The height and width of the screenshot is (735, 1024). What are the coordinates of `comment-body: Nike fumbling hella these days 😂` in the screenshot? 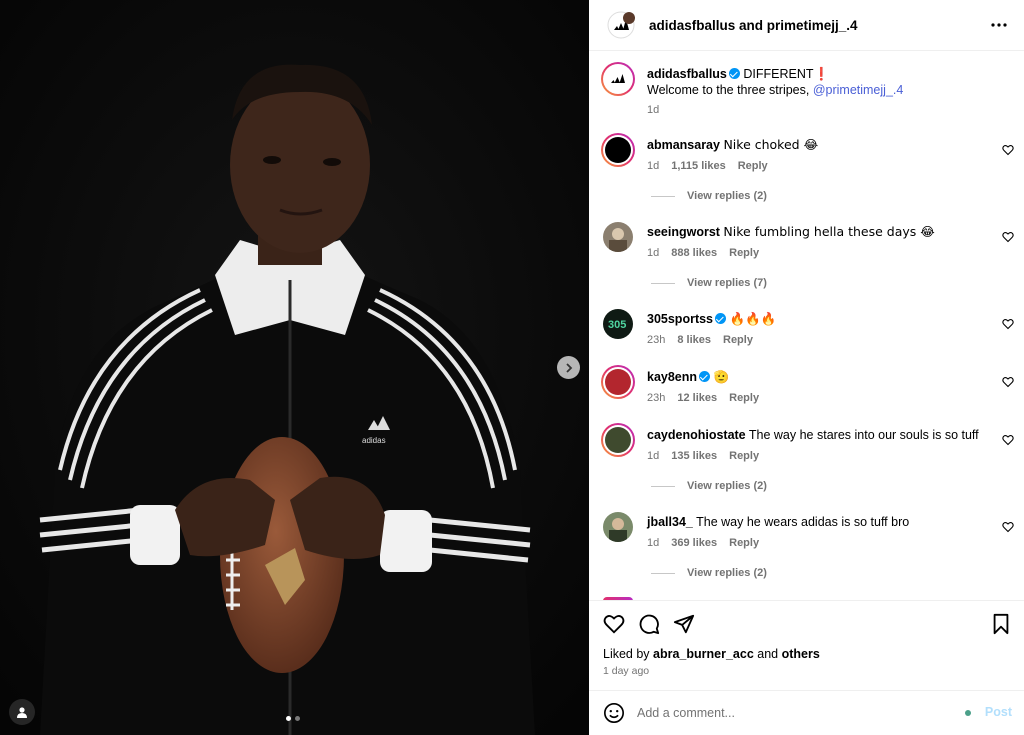 It's located at (829, 231).